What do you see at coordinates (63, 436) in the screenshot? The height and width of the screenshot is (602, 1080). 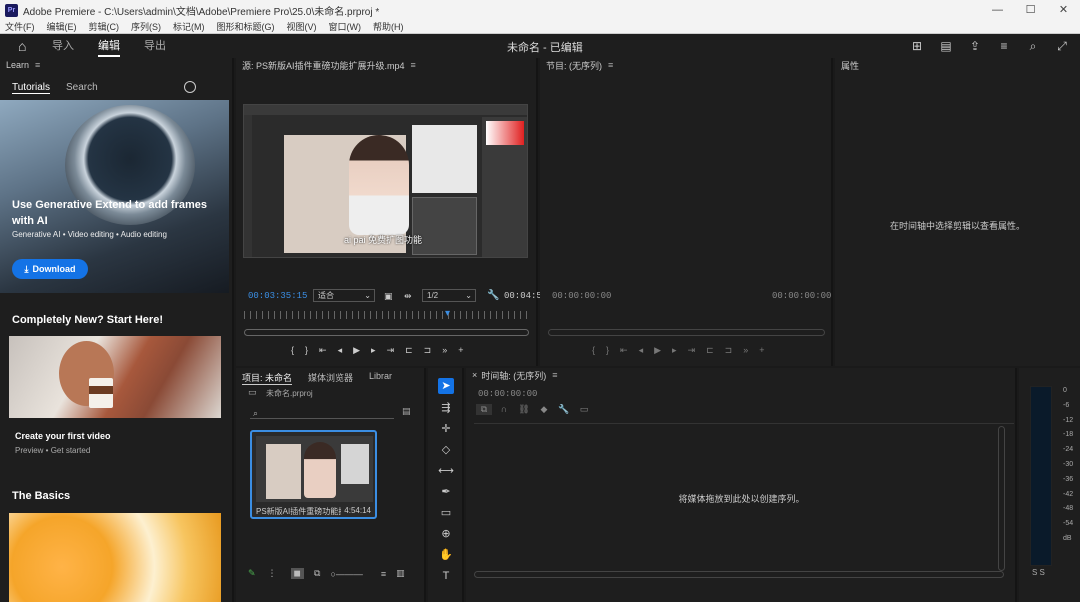 I see `tutorial-card-title: Create your first video` at bounding box center [63, 436].